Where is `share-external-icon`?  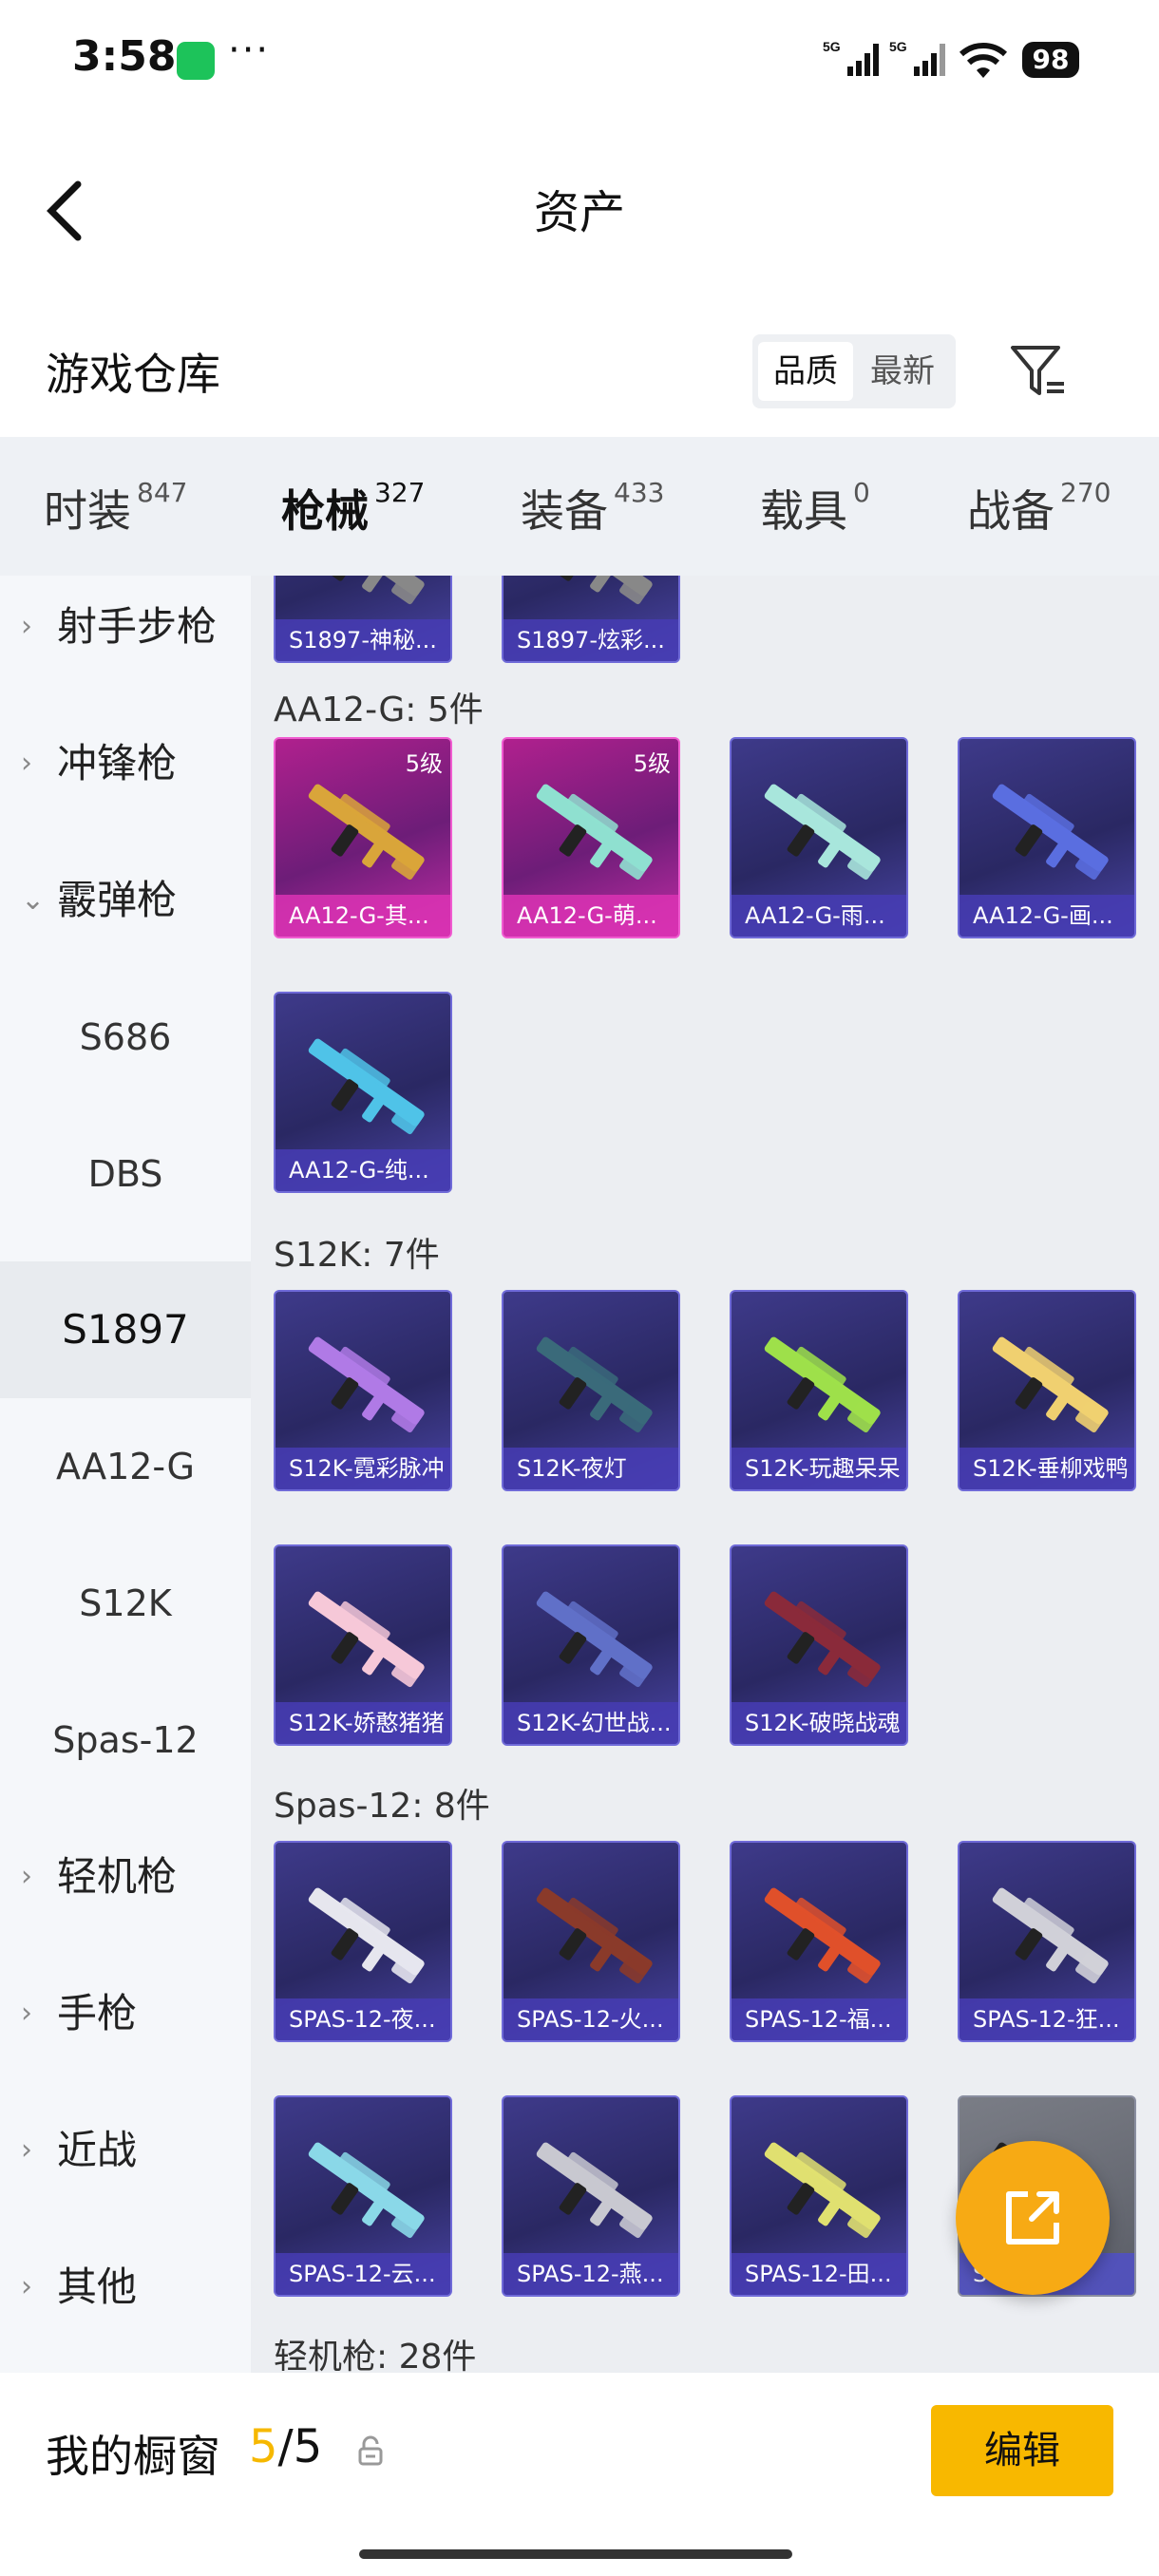
share-external-icon is located at coordinates (1032, 2218).